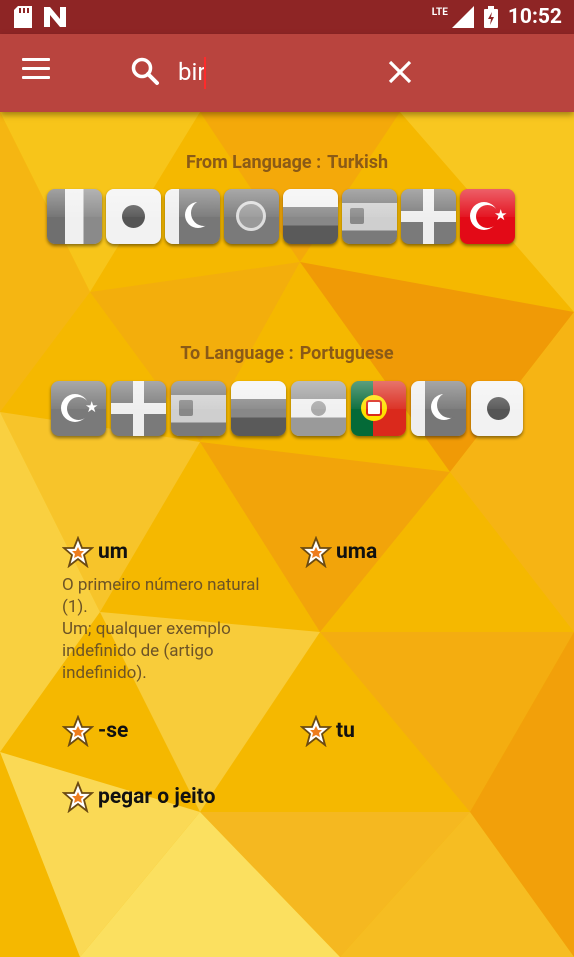 The width and height of the screenshot is (574, 957). What do you see at coordinates (251, 216) in the screenshot?
I see `flag-portugal-gray` at bounding box center [251, 216].